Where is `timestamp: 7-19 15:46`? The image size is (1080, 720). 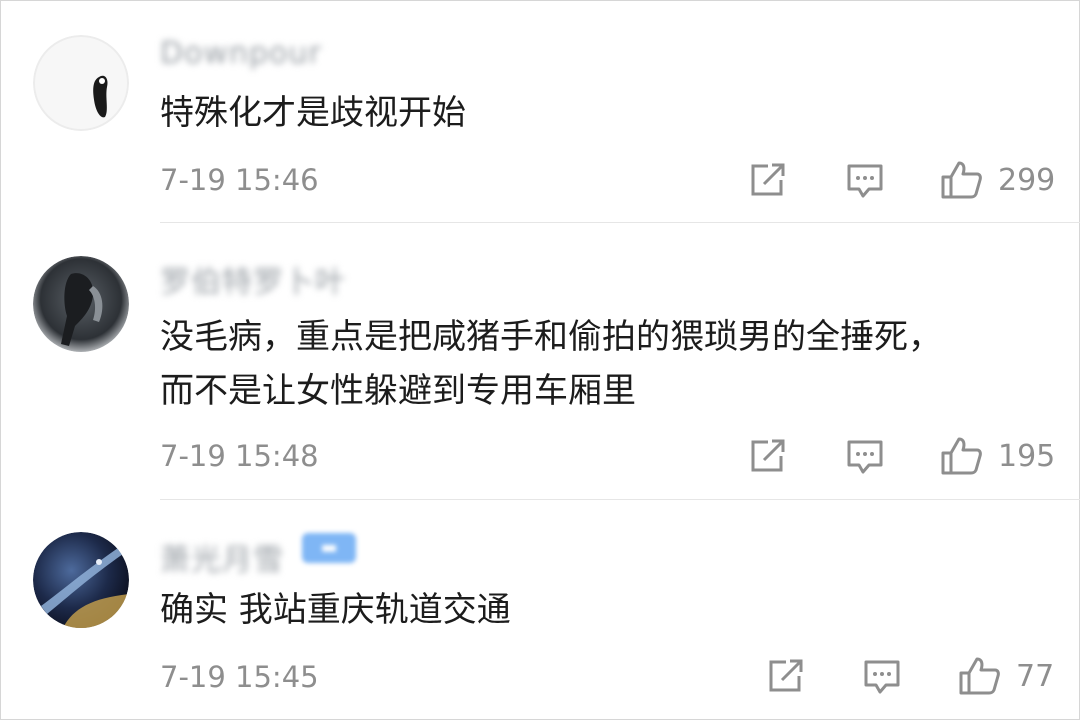 timestamp: 7-19 15:46 is located at coordinates (239, 180).